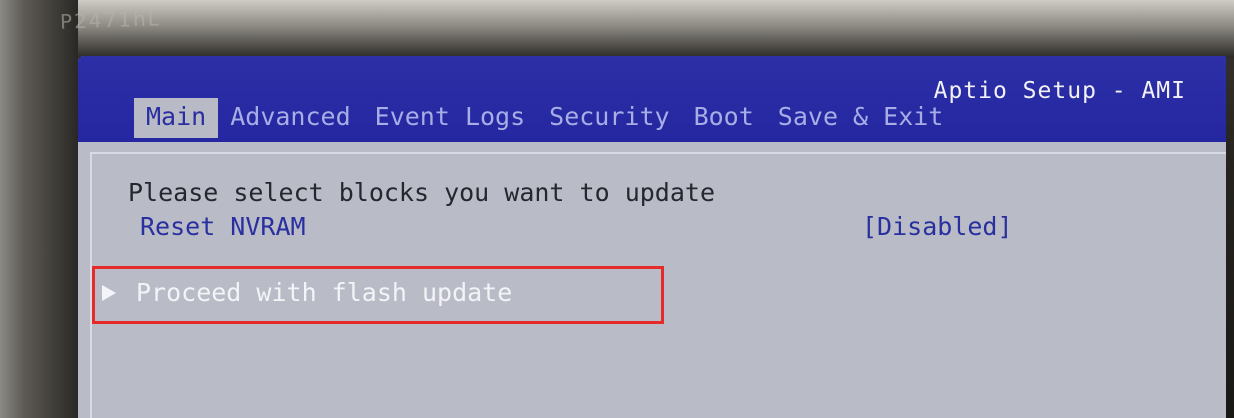 This screenshot has height=418, width=1234. What do you see at coordinates (324, 292) in the screenshot?
I see `proceed-flash-update-label: Proceed with flash update` at bounding box center [324, 292].